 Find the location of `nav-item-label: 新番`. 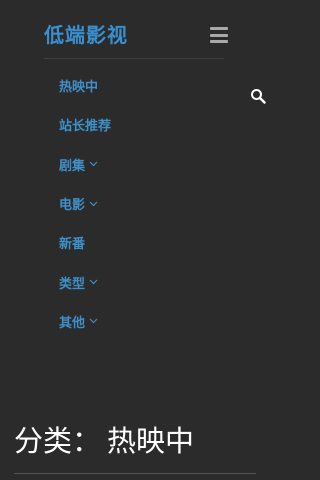

nav-item-label: 新番 is located at coordinates (72, 245).